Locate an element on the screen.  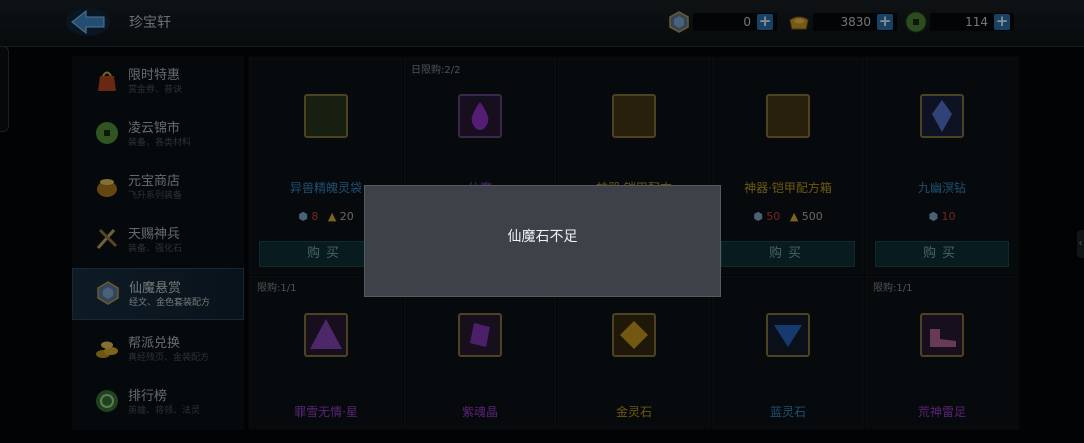
alert-dialog: 仙魔石不足 is located at coordinates (542, 241).